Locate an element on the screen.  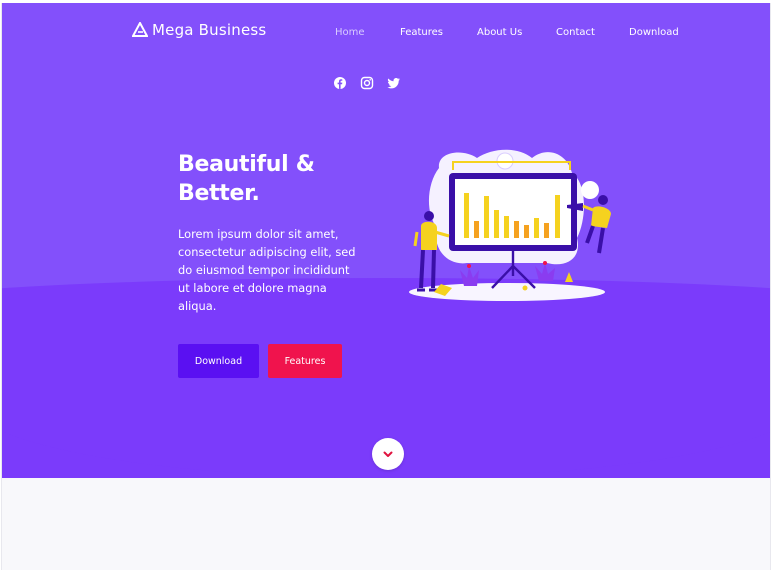
headline-line-2: Better. is located at coordinates (219, 193).